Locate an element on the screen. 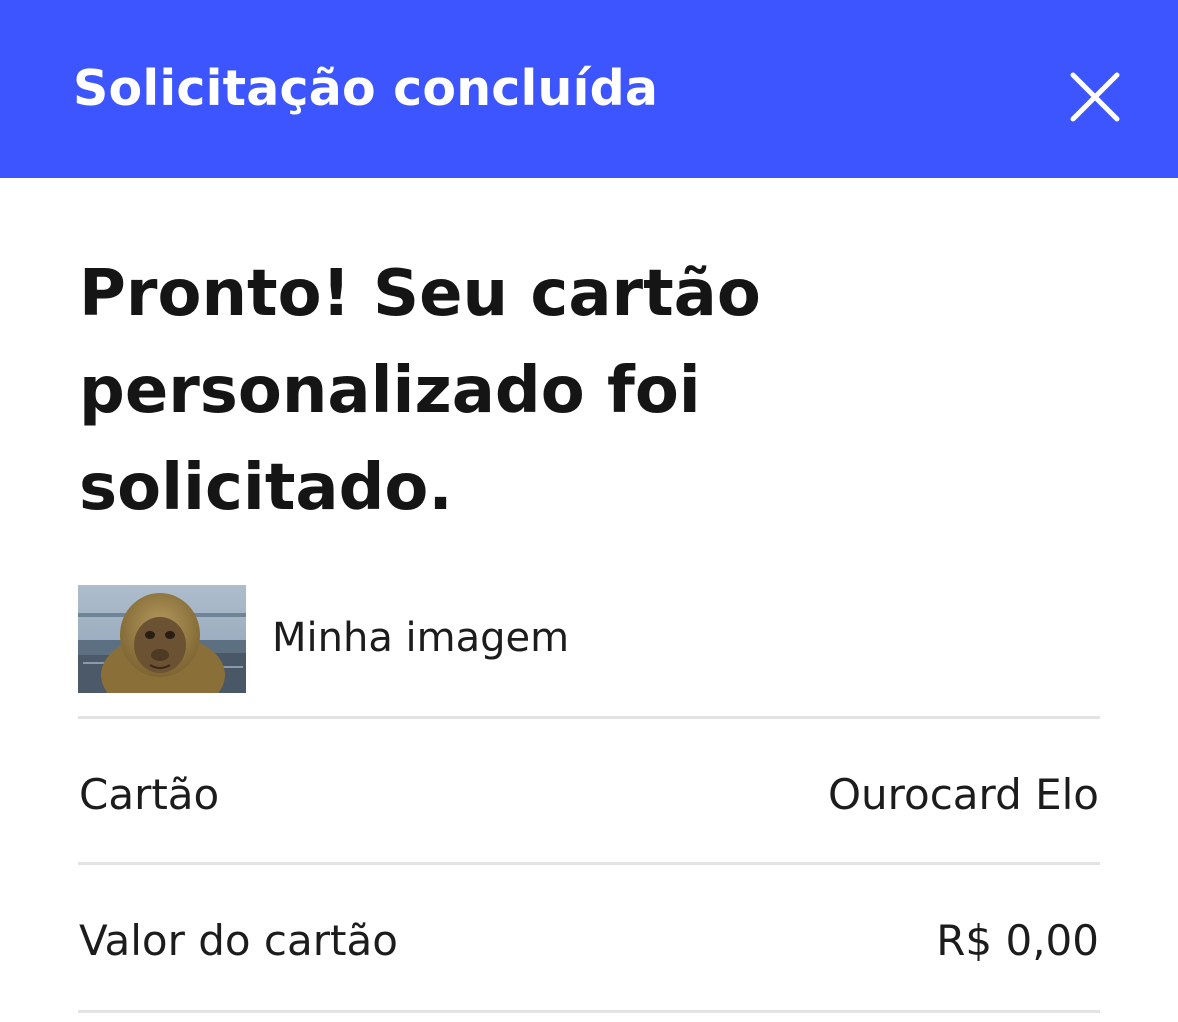  custom-image-label: Minha imagem is located at coordinates (421, 638).